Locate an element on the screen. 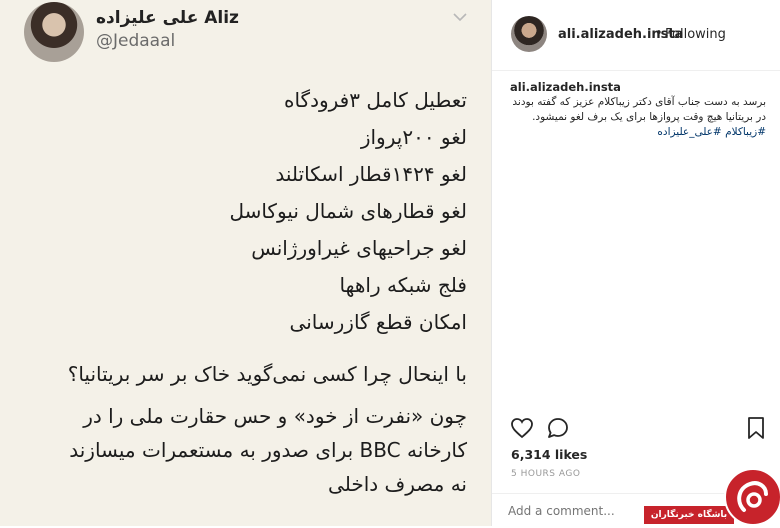 The height and width of the screenshot is (528, 780). tweet-author-handle: @Jedaaal is located at coordinates (136, 41).